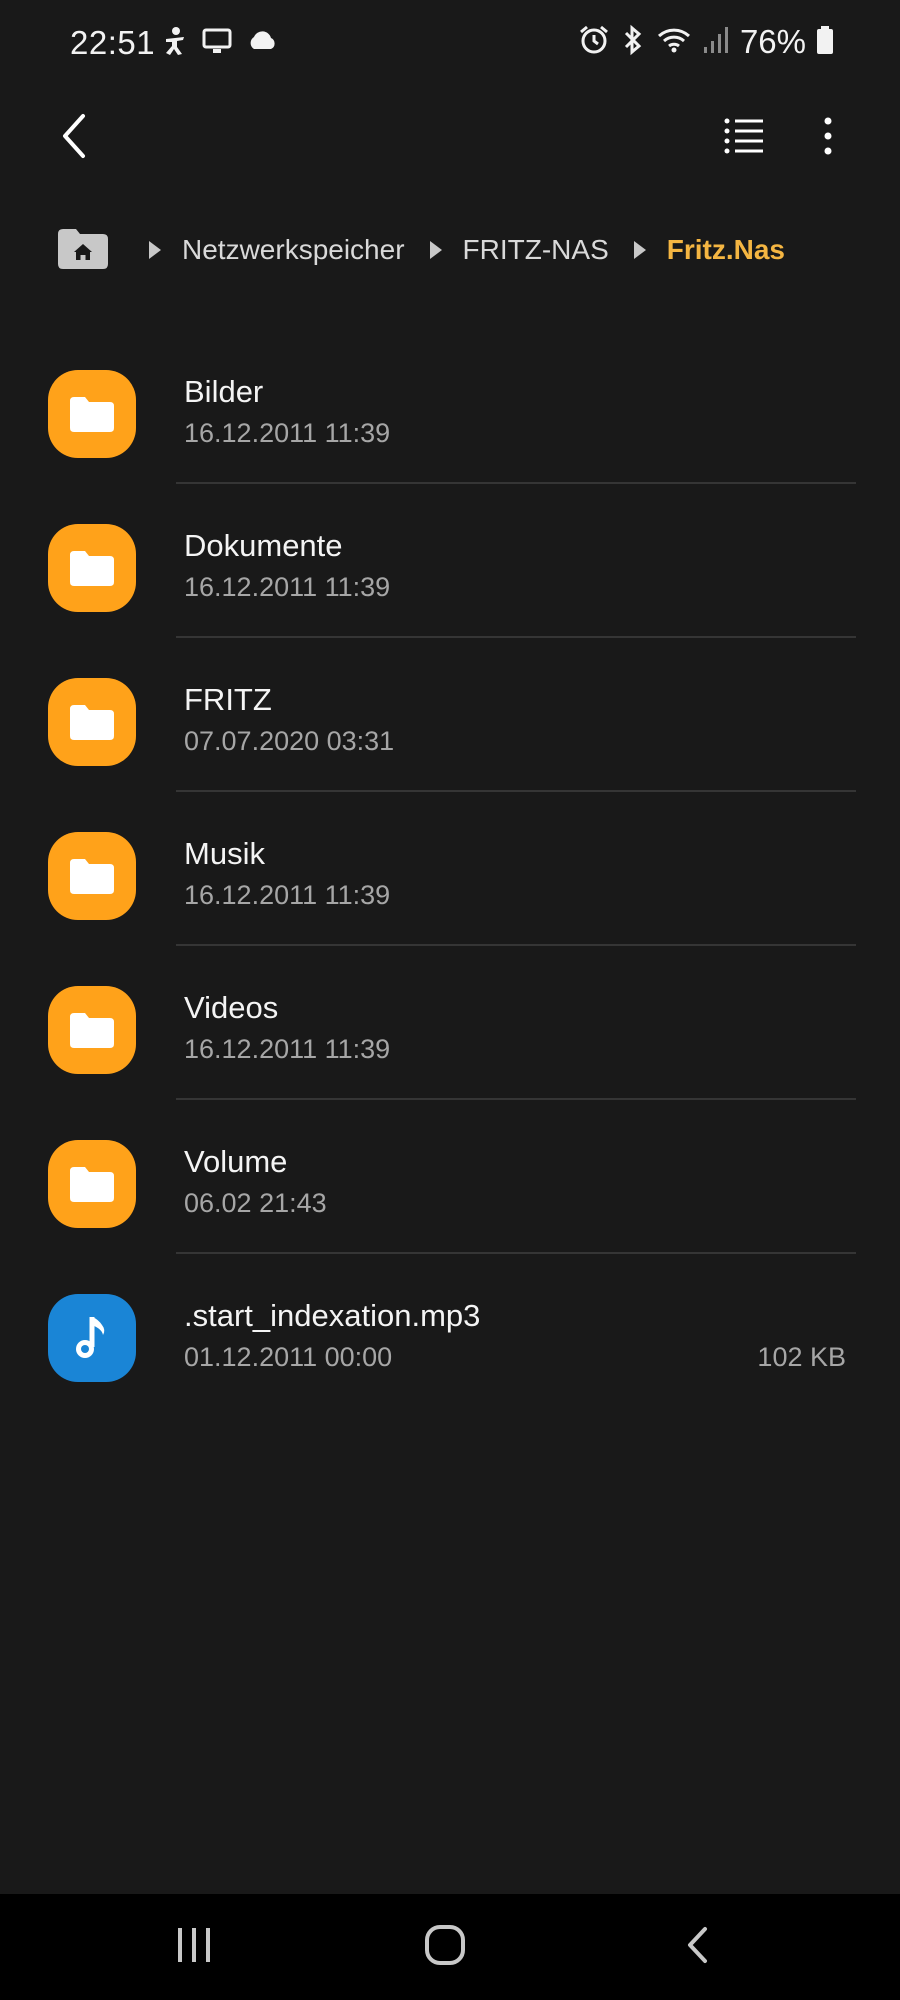 This screenshot has height=2000, width=900. Describe the element at coordinates (801, 1357) in the screenshot. I see `file-size: 102 KB` at that location.